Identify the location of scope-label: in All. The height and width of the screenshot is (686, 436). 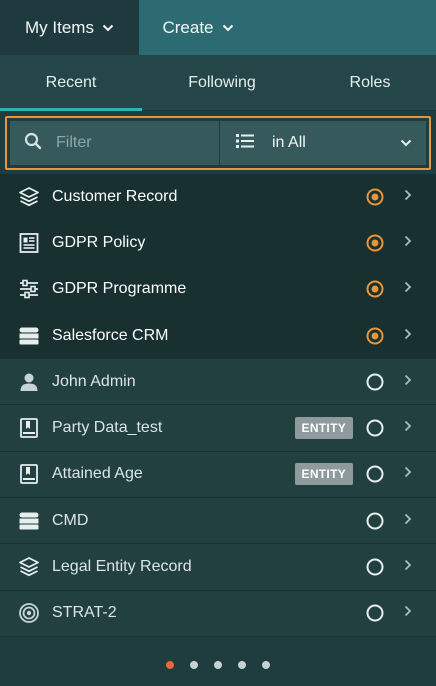
(289, 142).